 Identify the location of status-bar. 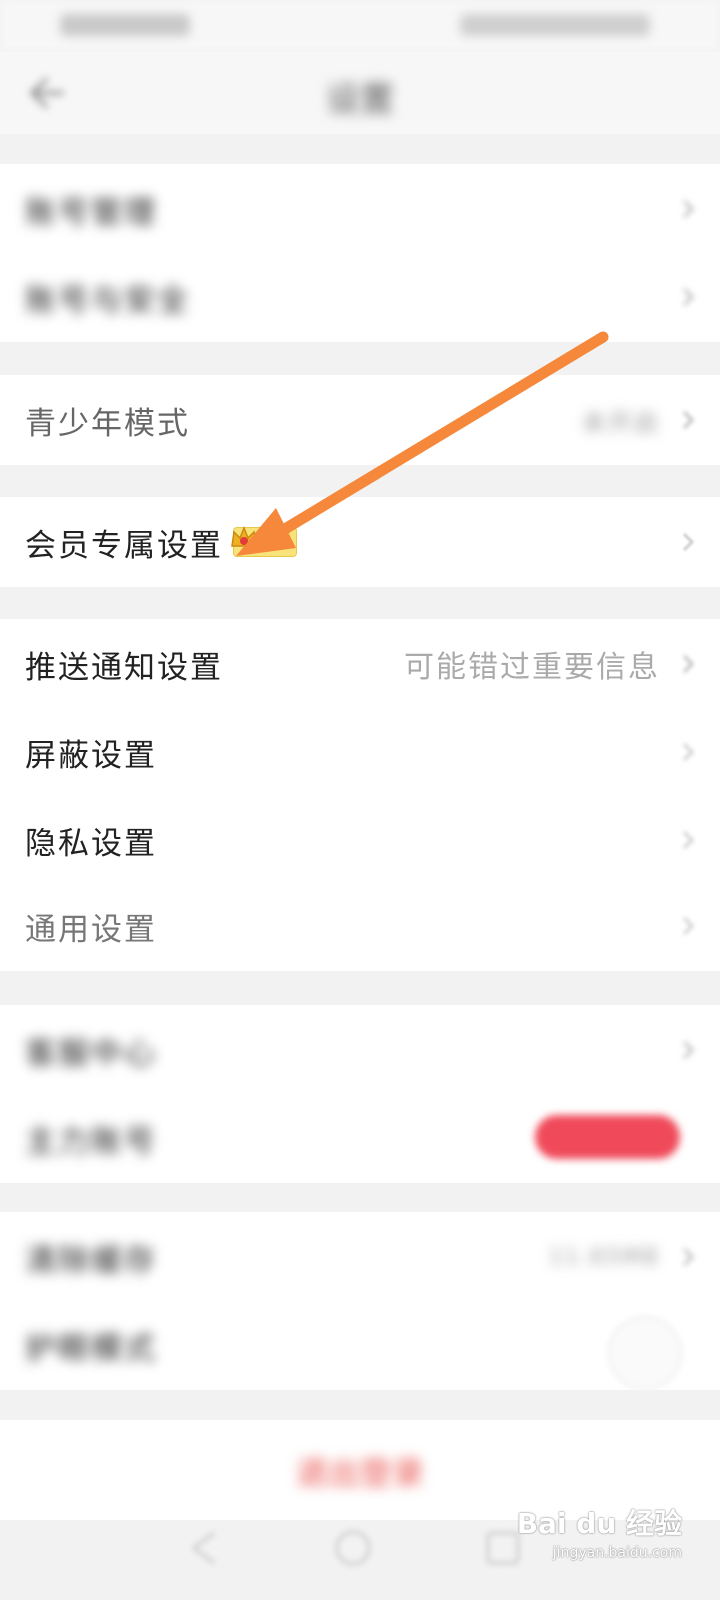
(360, 26).